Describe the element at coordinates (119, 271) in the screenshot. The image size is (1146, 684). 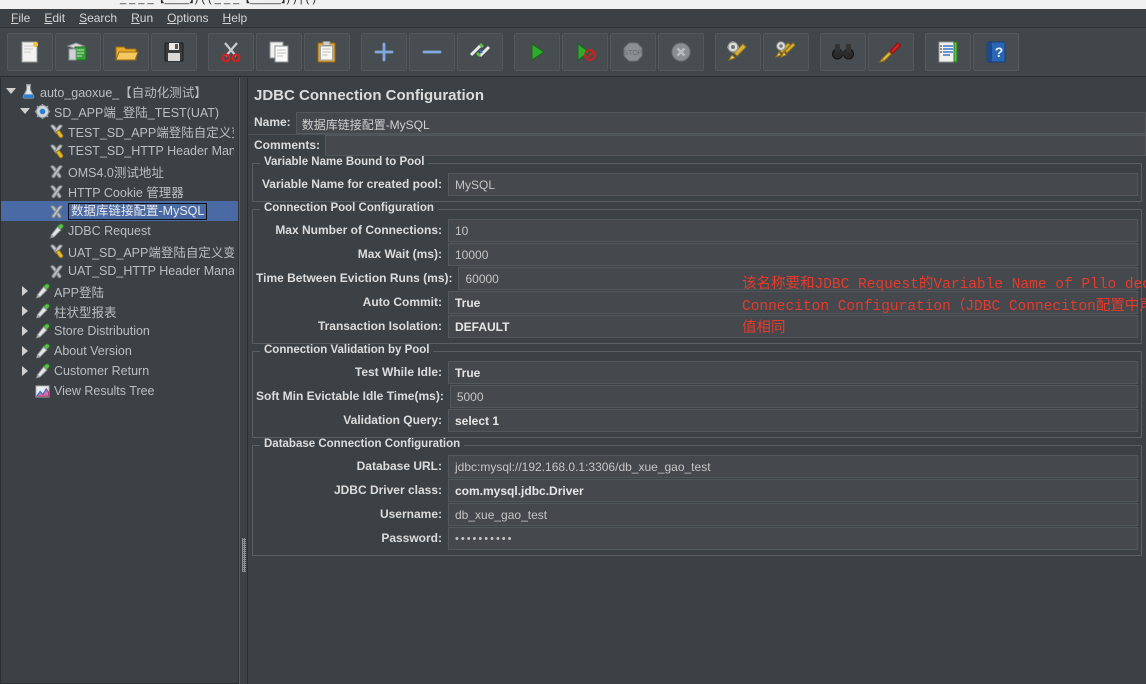
I see `tree-node: UAT_SD_HTTP Header Manager` at that location.